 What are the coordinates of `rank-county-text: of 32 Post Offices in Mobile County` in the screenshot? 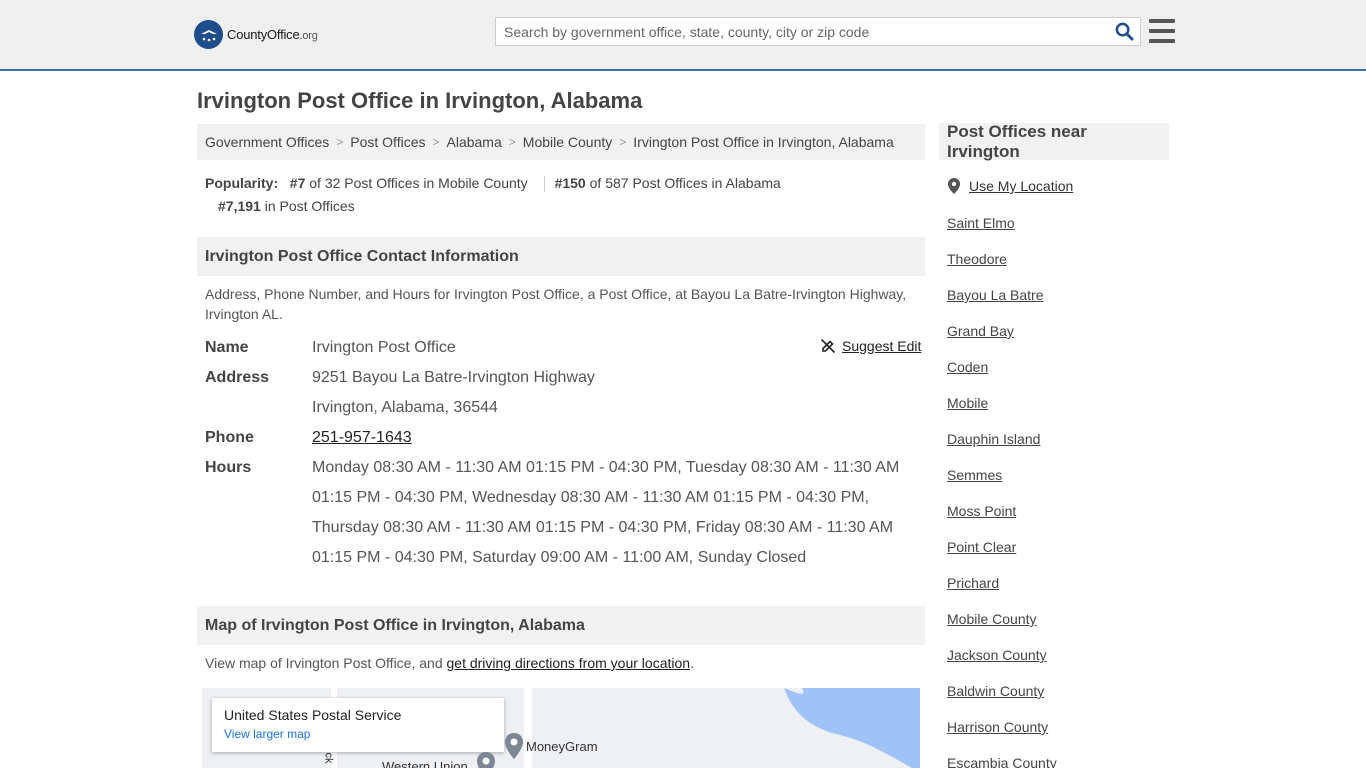 It's located at (418, 183).